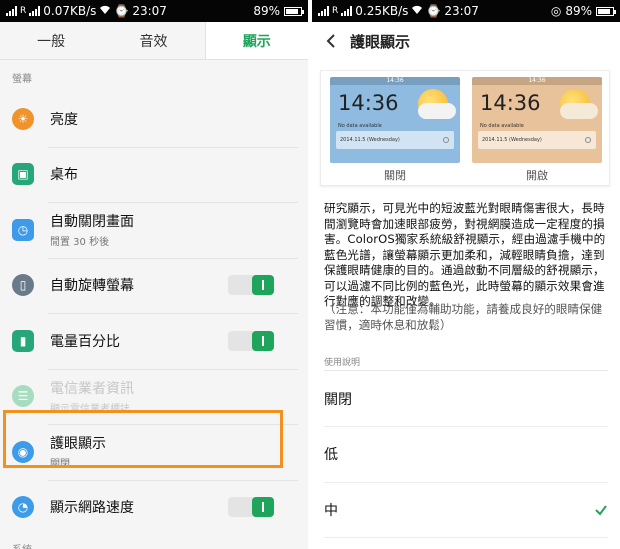 Image resolution: width=620 pixels, height=549 pixels. I want to click on settings-item-carrier-info: ☰ 電信業者資訊 顯示電信業者標誌, so click(154, 396).